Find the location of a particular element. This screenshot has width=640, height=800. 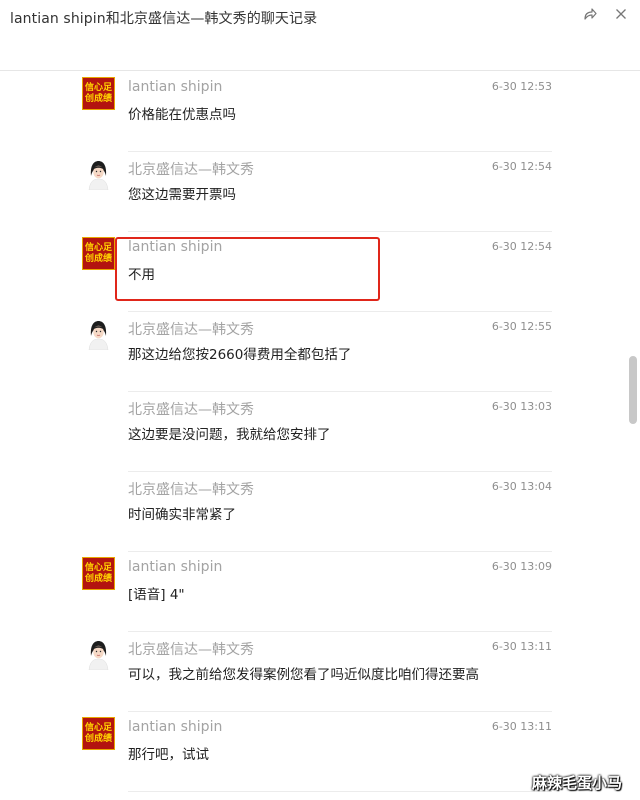

message-timestamp: 6-30 13:09 is located at coordinates (521, 566).